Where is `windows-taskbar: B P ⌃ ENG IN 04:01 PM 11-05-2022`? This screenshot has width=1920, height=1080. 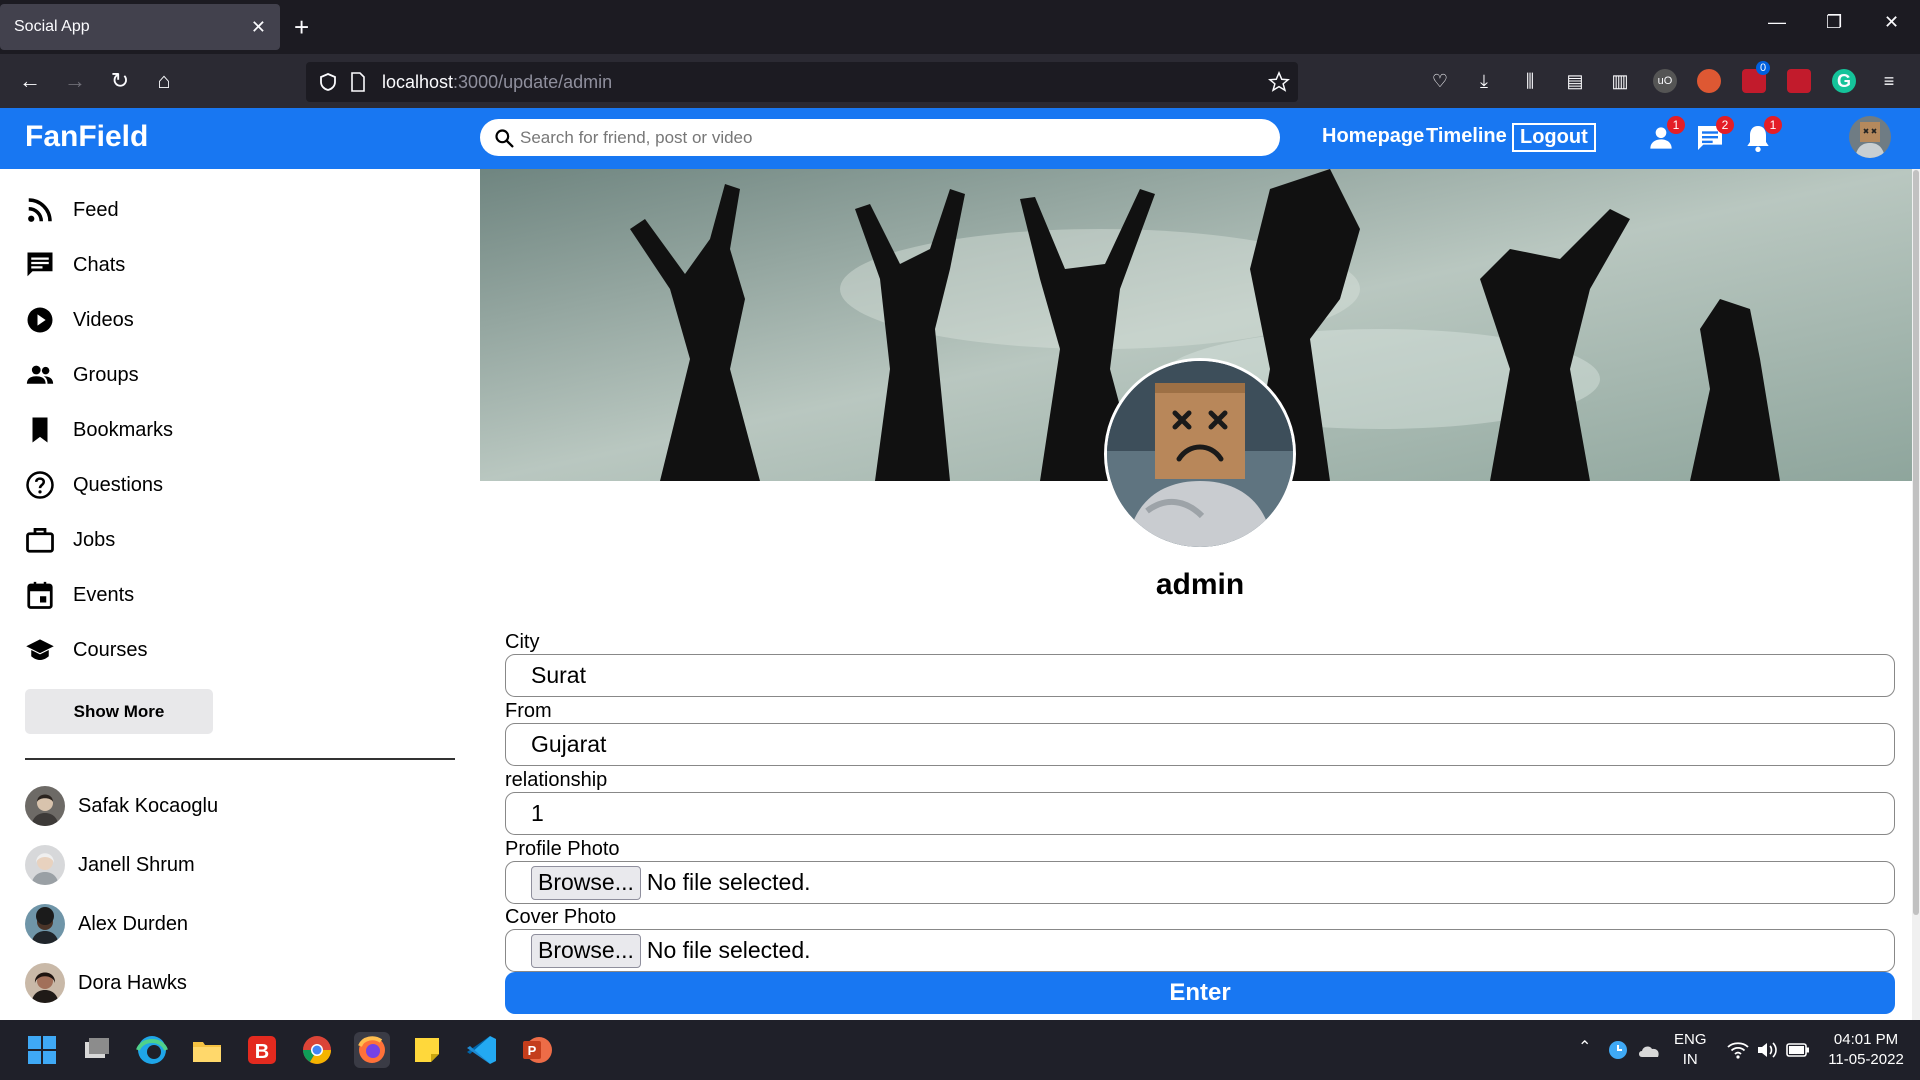
windows-taskbar: B P ⌃ ENG IN 04:01 PM 11-05-2022 is located at coordinates (960, 1050).